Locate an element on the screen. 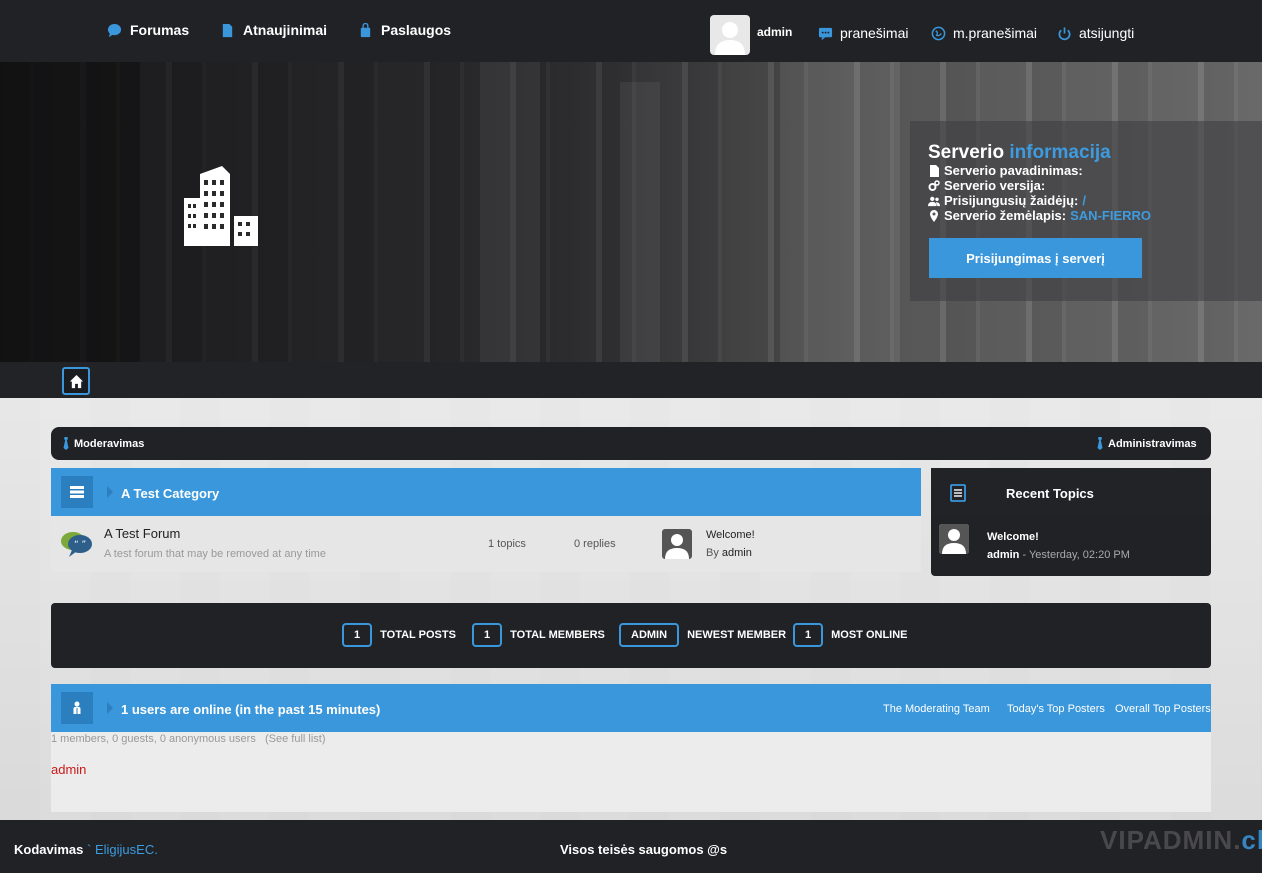 This screenshot has height=873, width=1264. last-post-title-link: Welcome! is located at coordinates (730, 535).